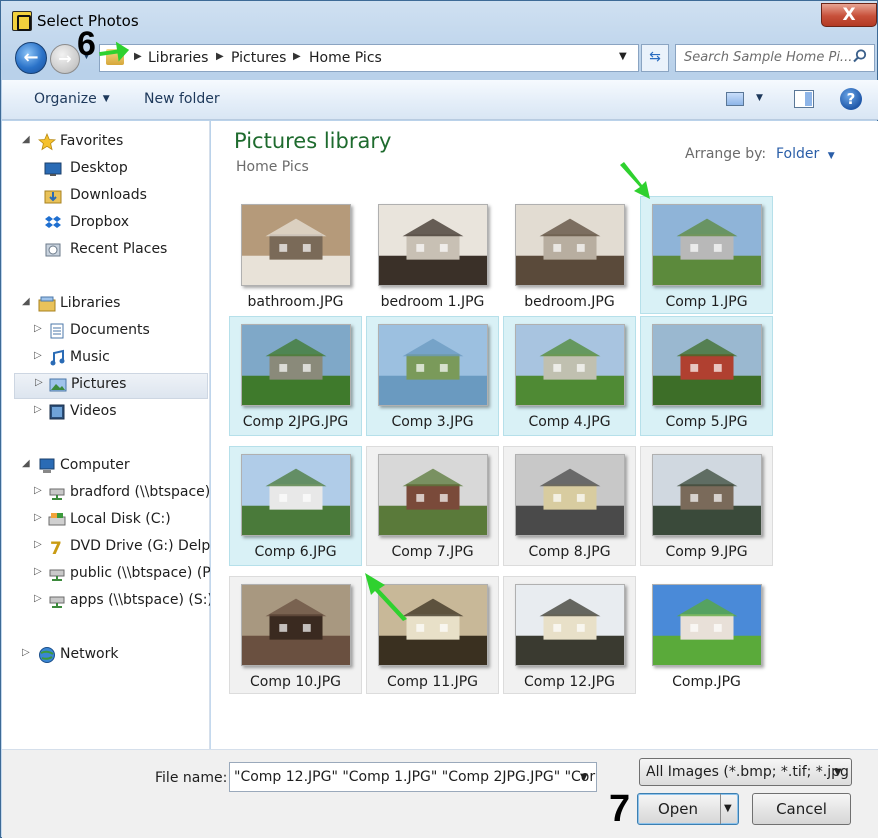  What do you see at coordinates (47, 304) in the screenshot?
I see `libraries-icon` at bounding box center [47, 304].